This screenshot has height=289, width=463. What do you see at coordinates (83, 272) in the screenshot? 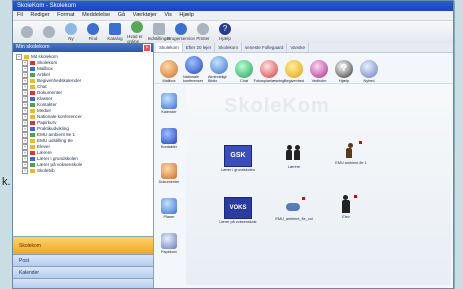
I see `nav-kalender: Kalender` at bounding box center [83, 272].